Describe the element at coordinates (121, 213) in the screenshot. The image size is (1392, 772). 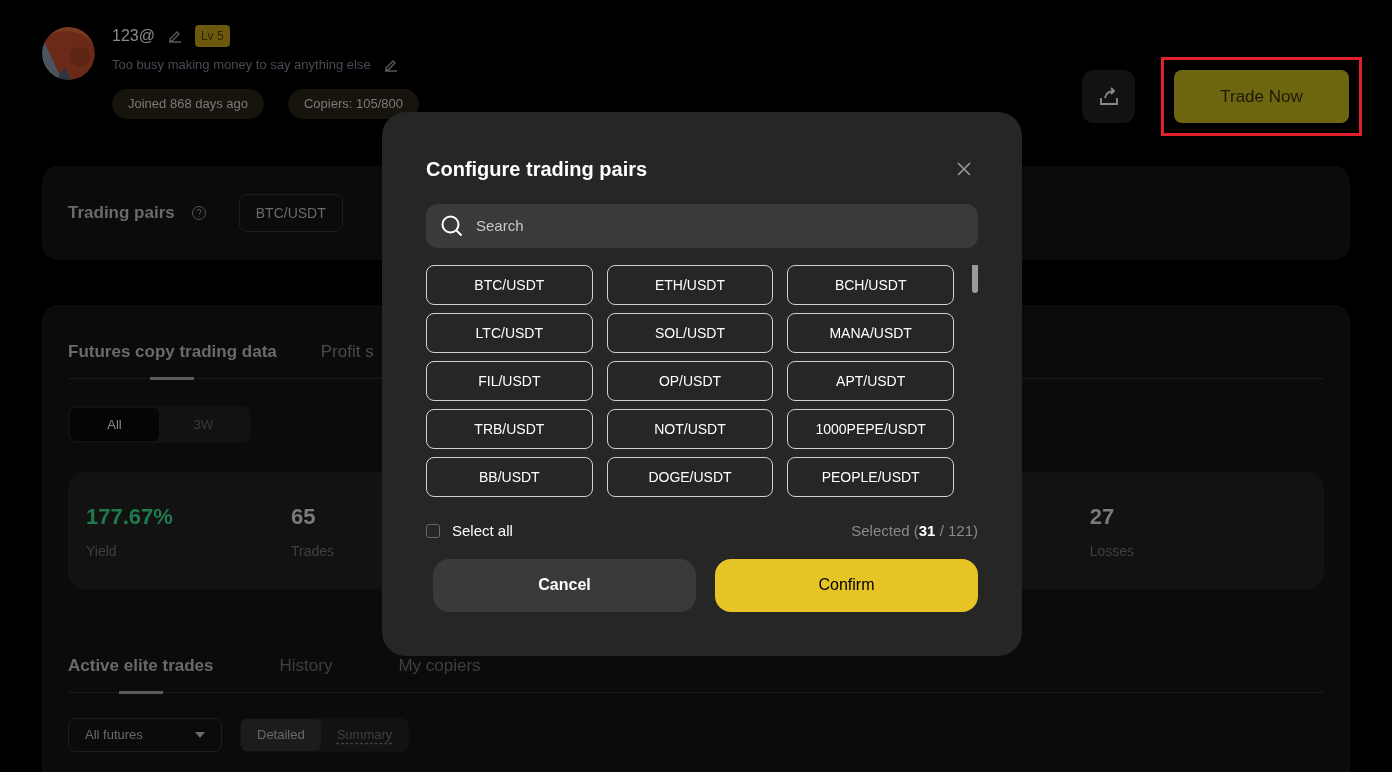
I see `section-title: Trading pairs` at that location.